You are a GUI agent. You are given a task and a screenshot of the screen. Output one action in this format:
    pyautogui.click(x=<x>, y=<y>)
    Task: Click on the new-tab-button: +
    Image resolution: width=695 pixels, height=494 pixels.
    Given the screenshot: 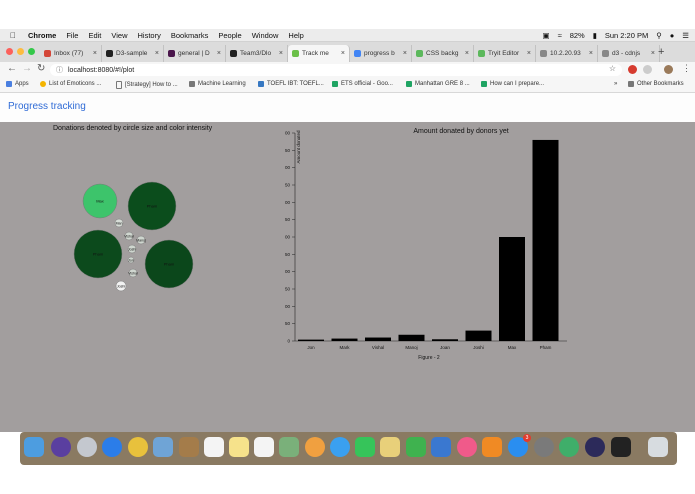 What is the action you would take?
    pyautogui.click(x=661, y=52)
    